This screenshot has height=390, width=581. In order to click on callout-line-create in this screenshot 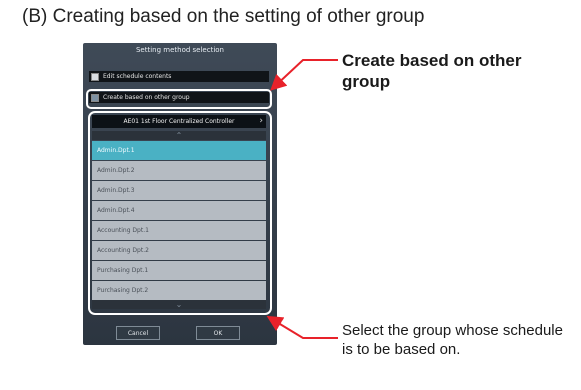, I will do `click(304, 75)`.